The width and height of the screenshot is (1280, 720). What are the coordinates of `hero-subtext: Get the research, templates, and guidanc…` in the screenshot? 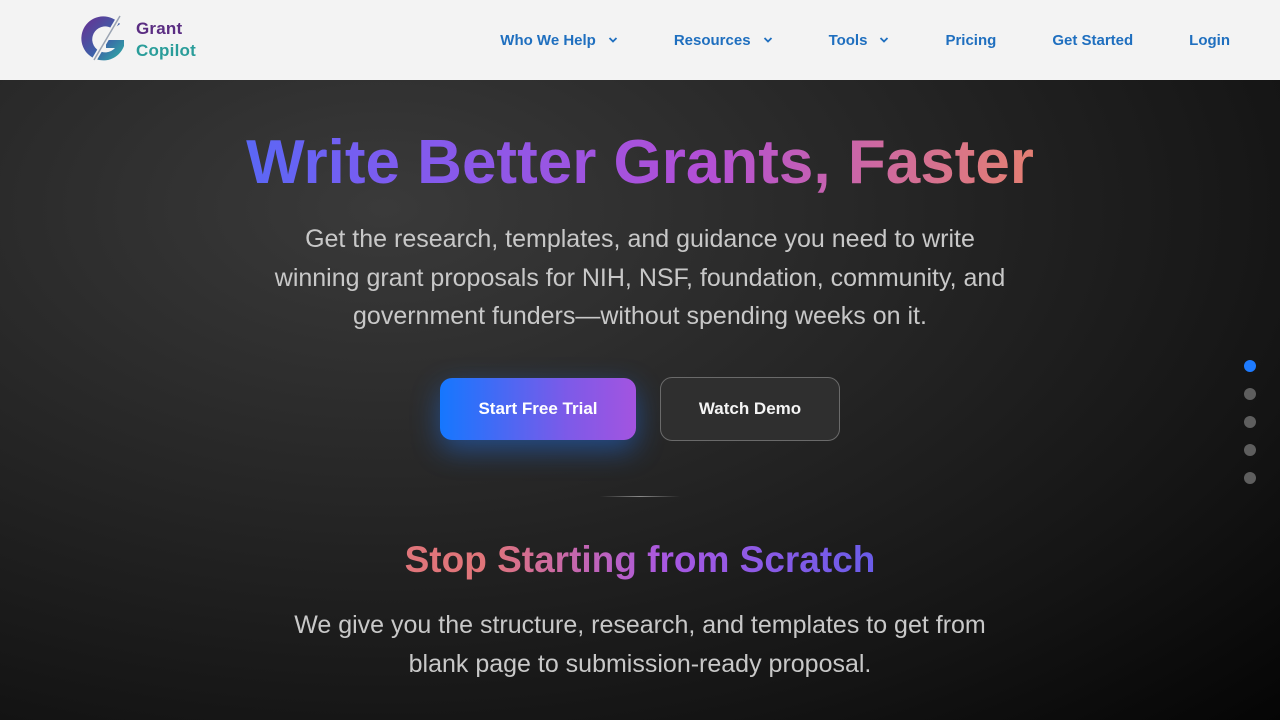 It's located at (640, 277).